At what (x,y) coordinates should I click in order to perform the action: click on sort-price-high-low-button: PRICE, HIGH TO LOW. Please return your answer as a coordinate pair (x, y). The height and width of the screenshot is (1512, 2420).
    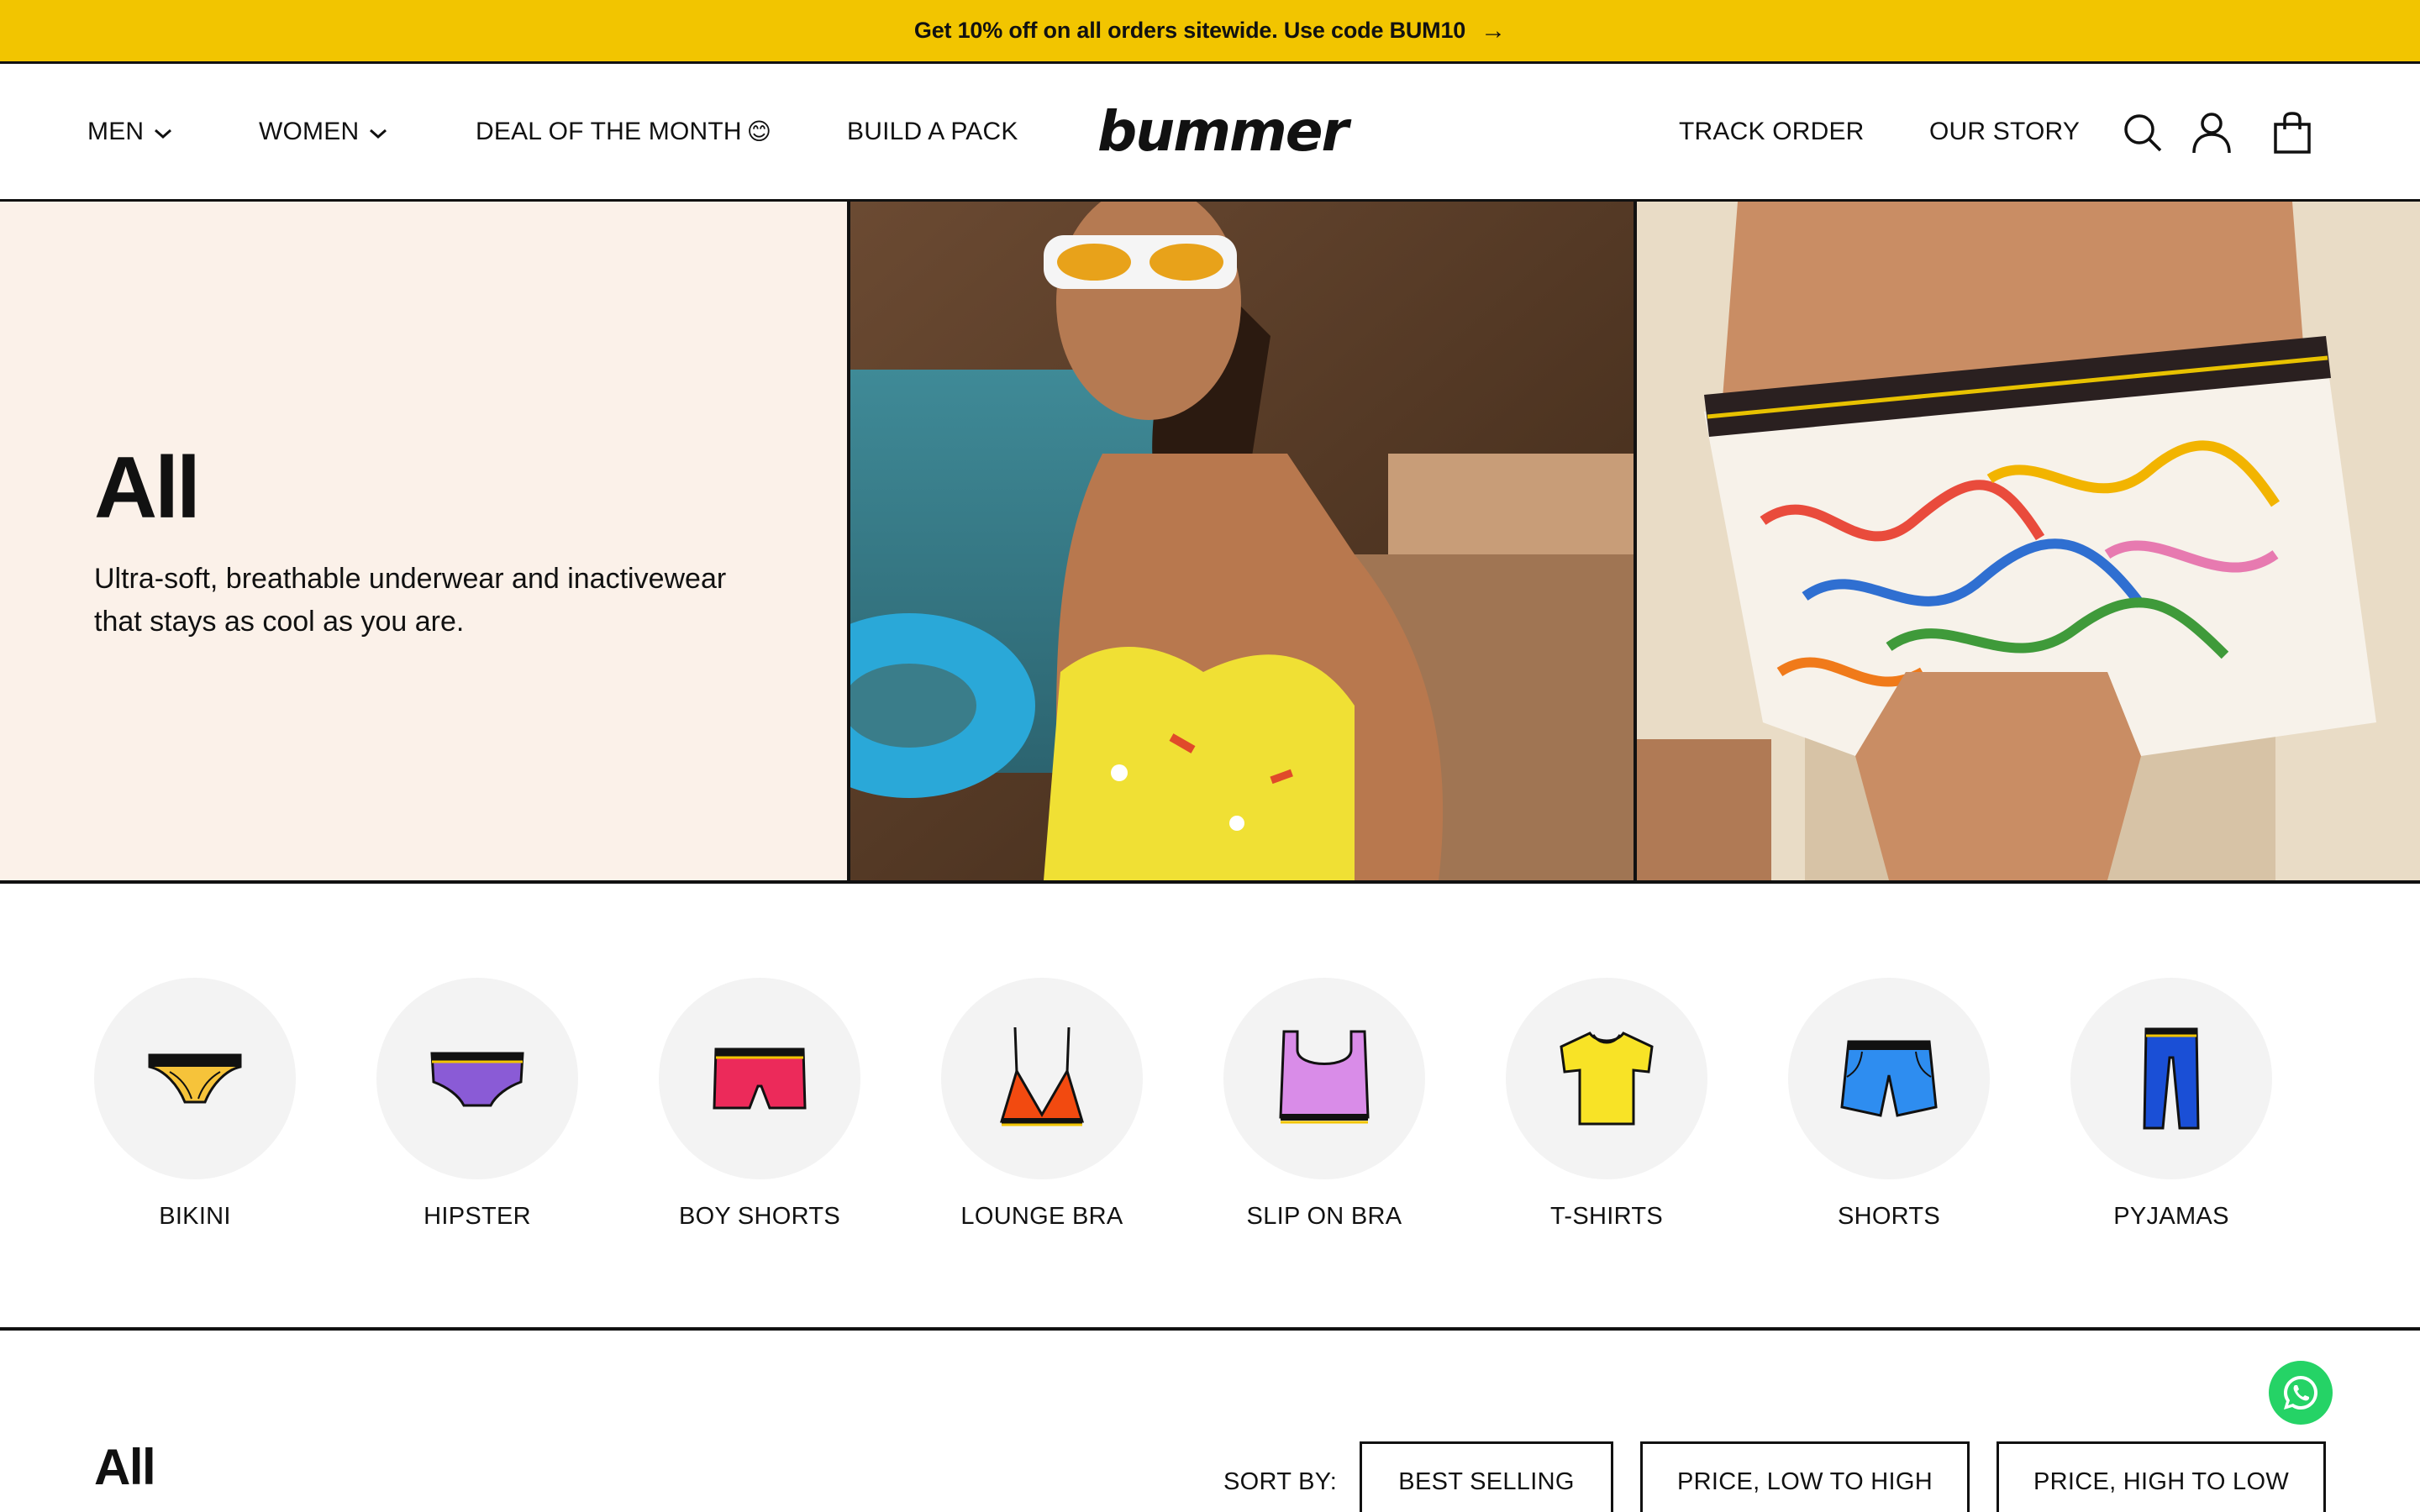
    Looking at the image, I should click on (2161, 1476).